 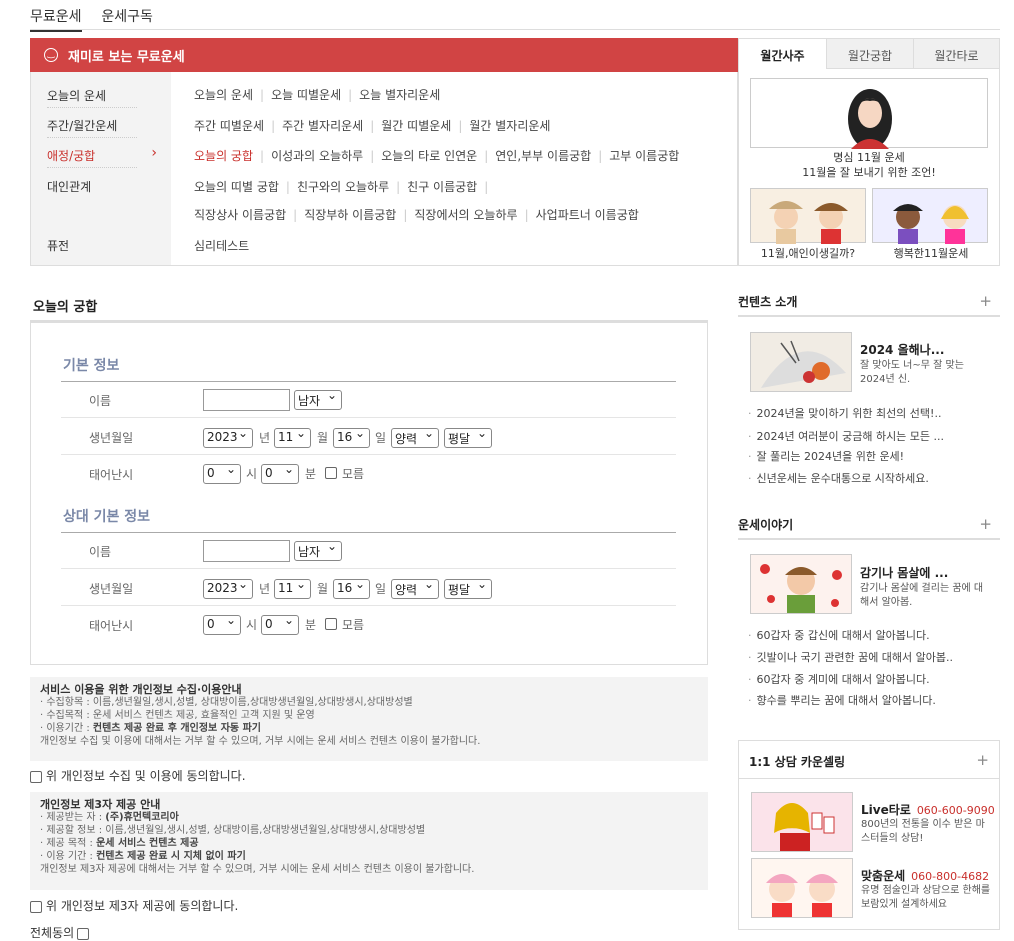 I want to click on link-item: 직장상사 이름궁합, so click(x=240, y=215).